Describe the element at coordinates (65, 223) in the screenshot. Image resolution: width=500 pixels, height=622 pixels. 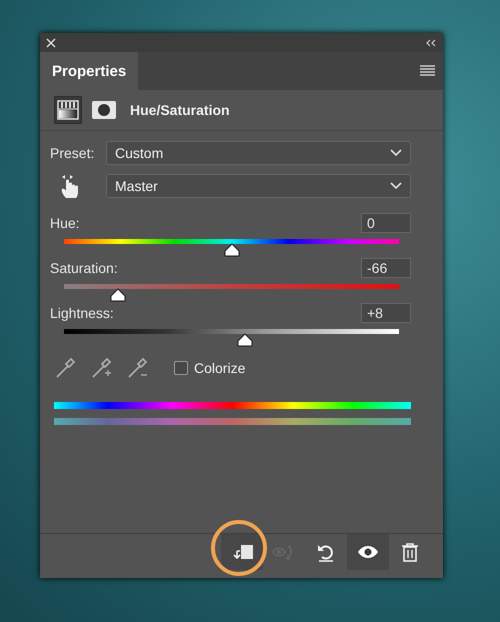
I see `slider-label: Hue:` at that location.